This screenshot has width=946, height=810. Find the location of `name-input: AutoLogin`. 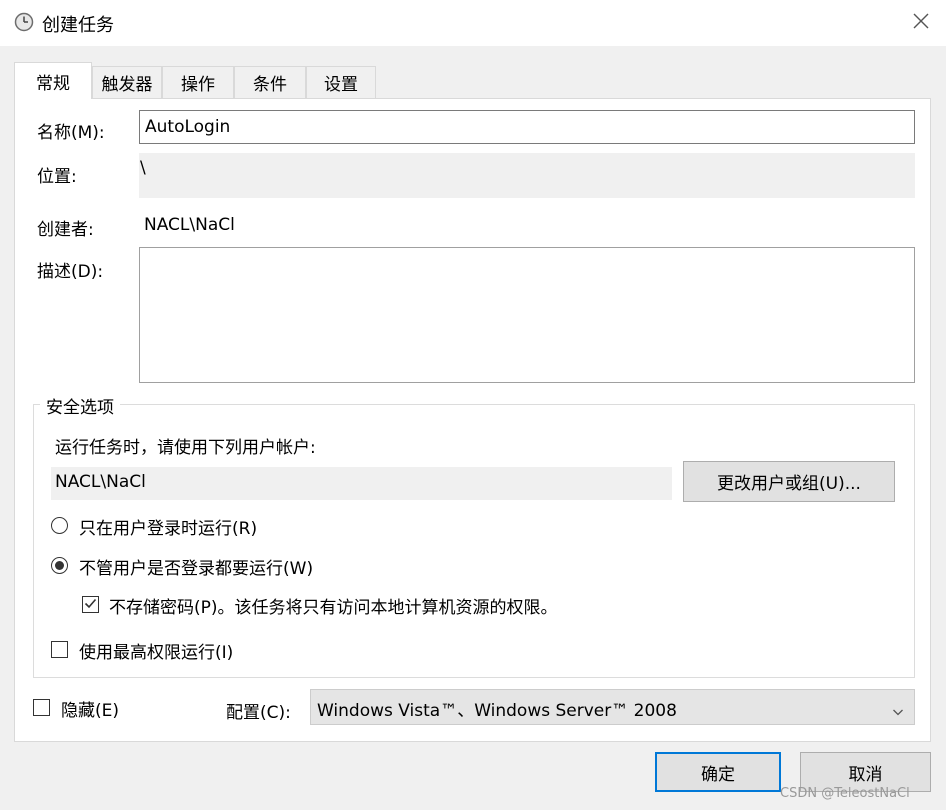

name-input: AutoLogin is located at coordinates (527, 127).